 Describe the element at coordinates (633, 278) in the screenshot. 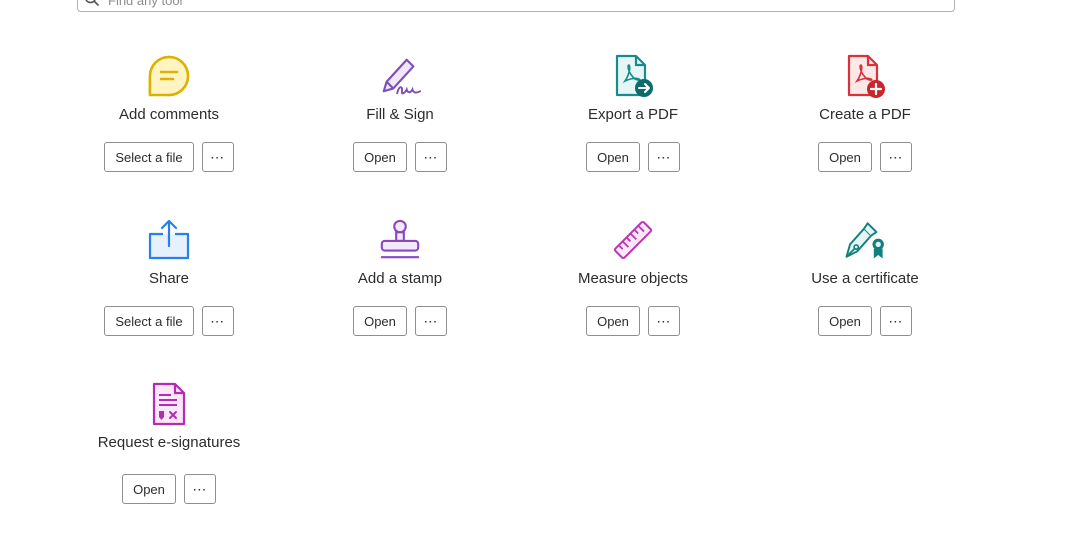

I see `tool-label: Measure objects` at that location.